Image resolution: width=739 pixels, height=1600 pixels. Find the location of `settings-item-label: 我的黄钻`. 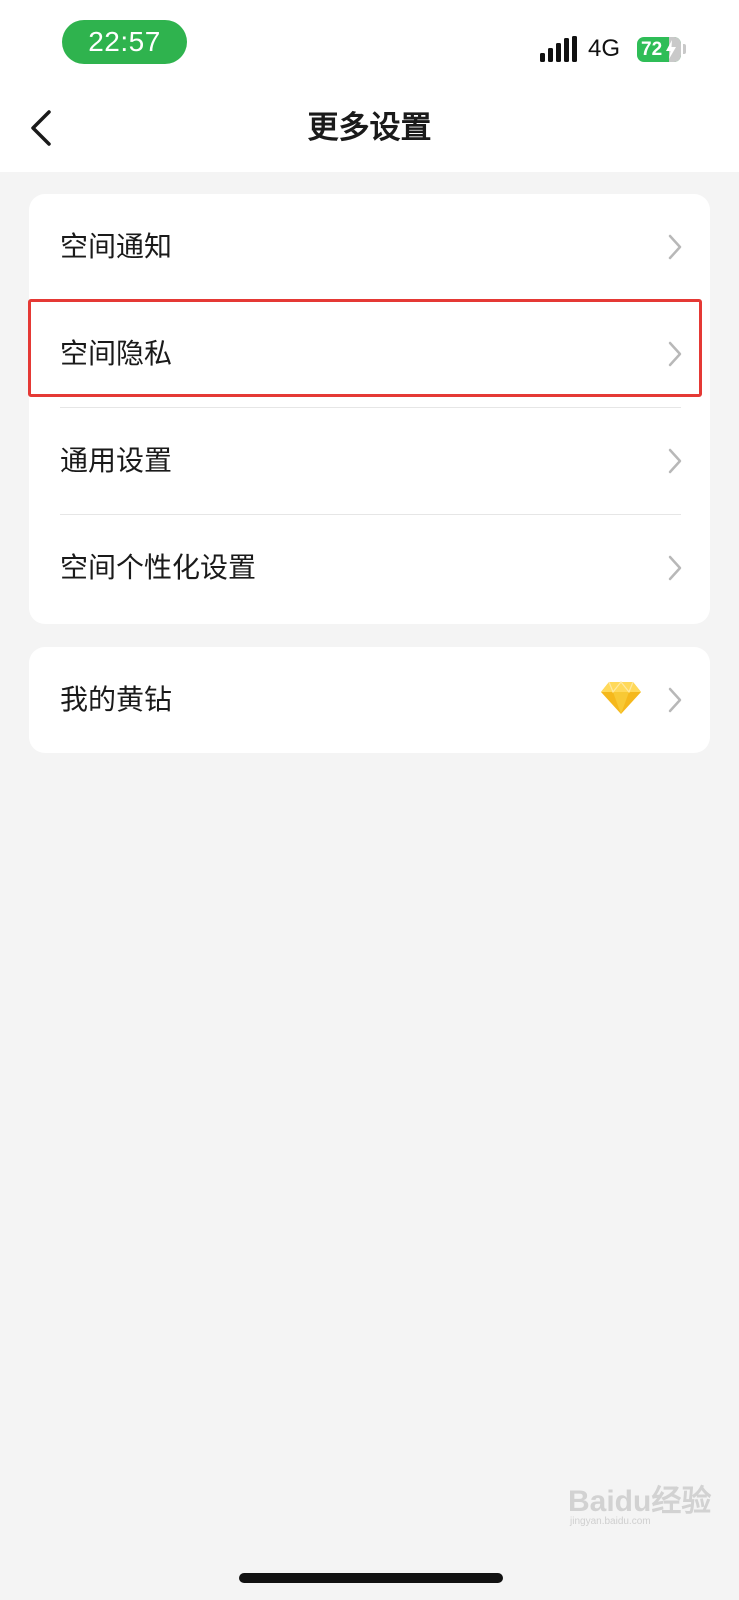

settings-item-label: 我的黄钻 is located at coordinates (116, 699).